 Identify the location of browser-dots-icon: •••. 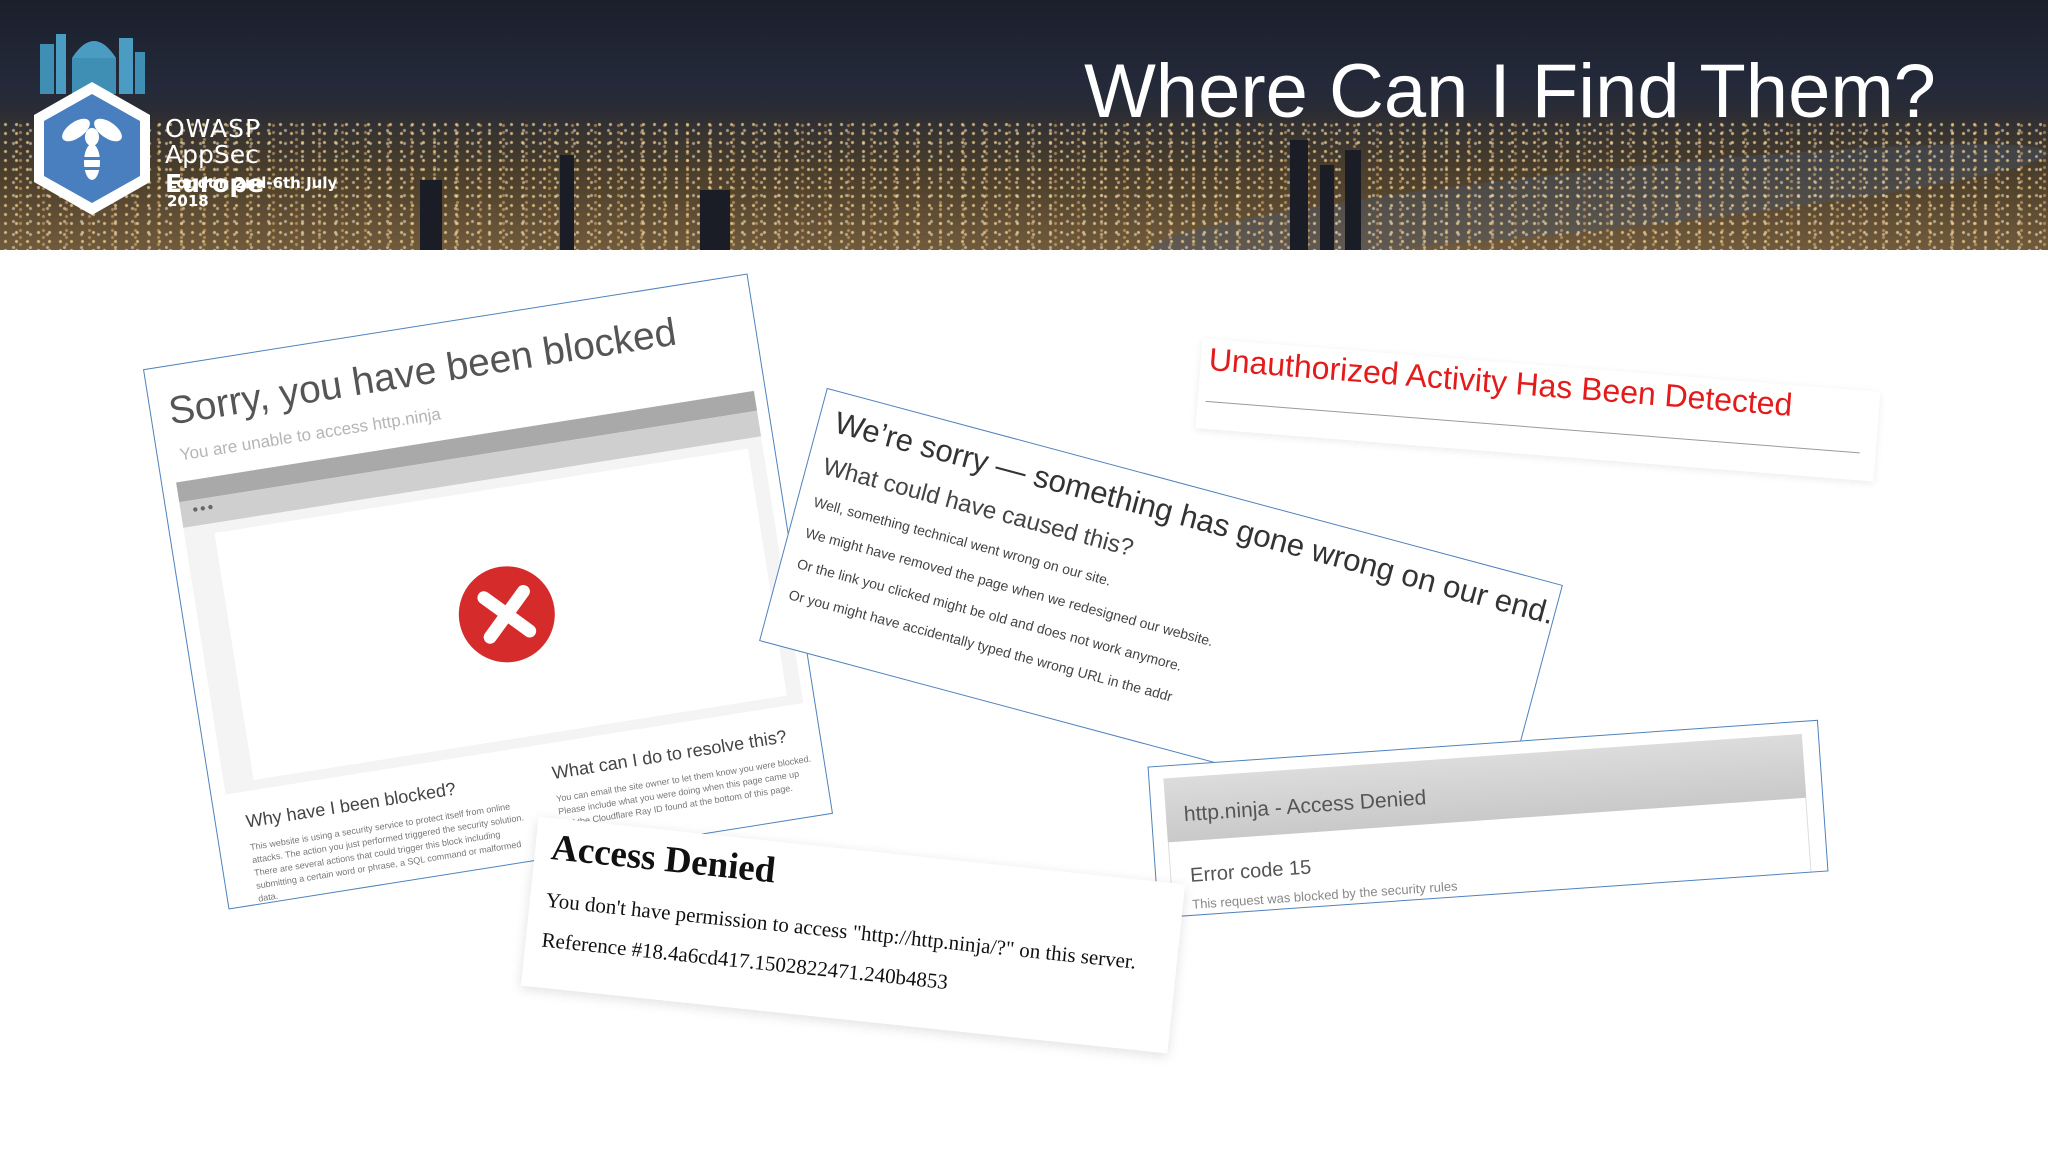
(204, 509).